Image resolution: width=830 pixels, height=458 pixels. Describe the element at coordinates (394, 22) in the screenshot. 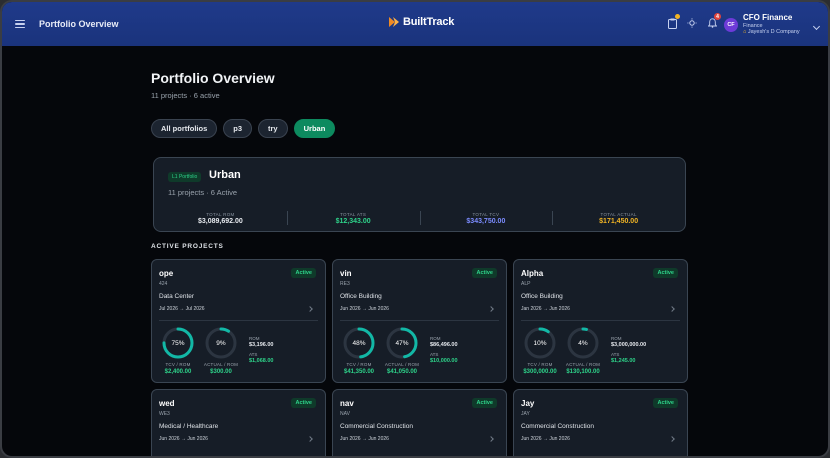

I see `brand-mark-icon` at that location.